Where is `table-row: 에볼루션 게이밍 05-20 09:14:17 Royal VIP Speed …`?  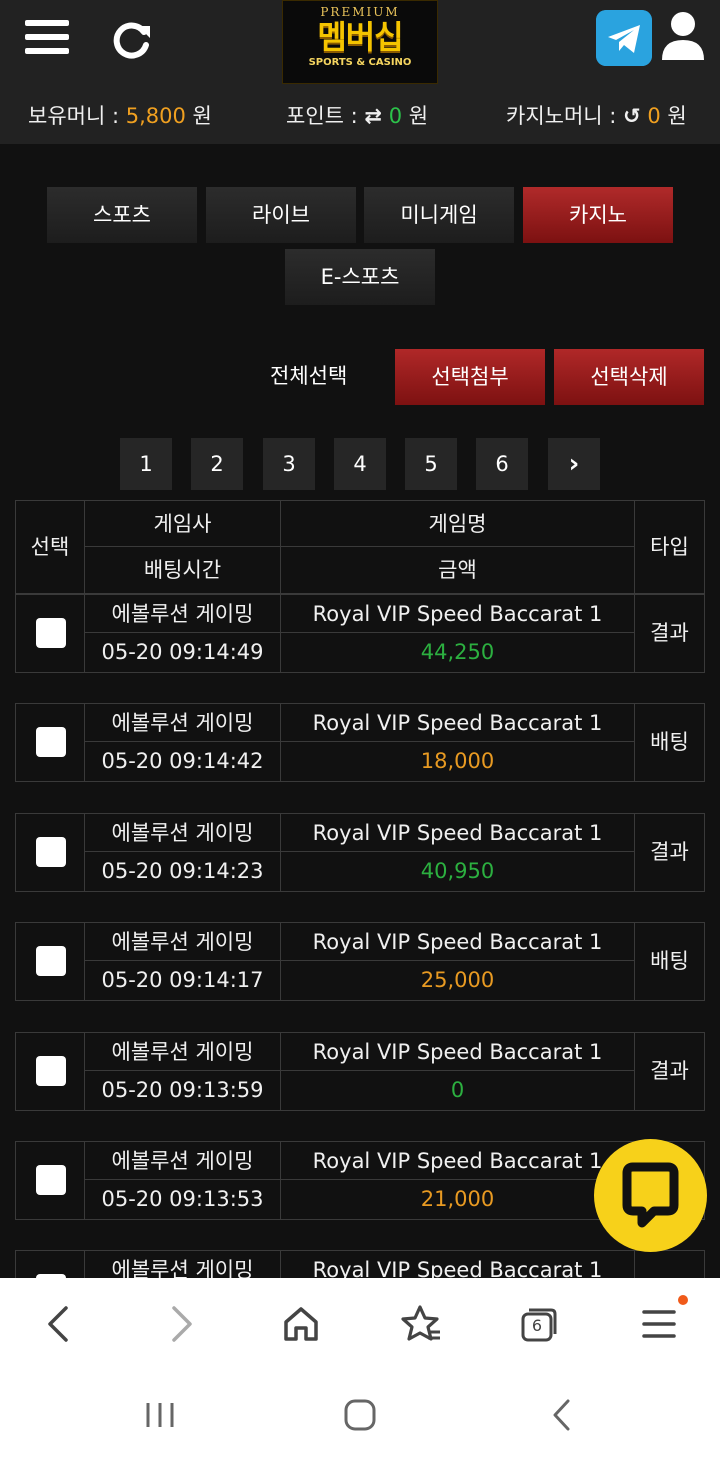
table-row: 에볼루션 게이밍 05-20 09:14:17 Royal VIP Speed … is located at coordinates (360, 961).